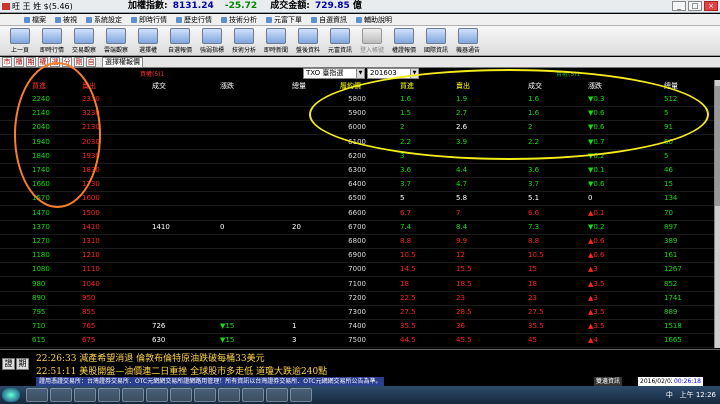  What do you see at coordinates (408, 312) in the screenshot?
I see `put-bid: 27.5` at bounding box center [408, 312].